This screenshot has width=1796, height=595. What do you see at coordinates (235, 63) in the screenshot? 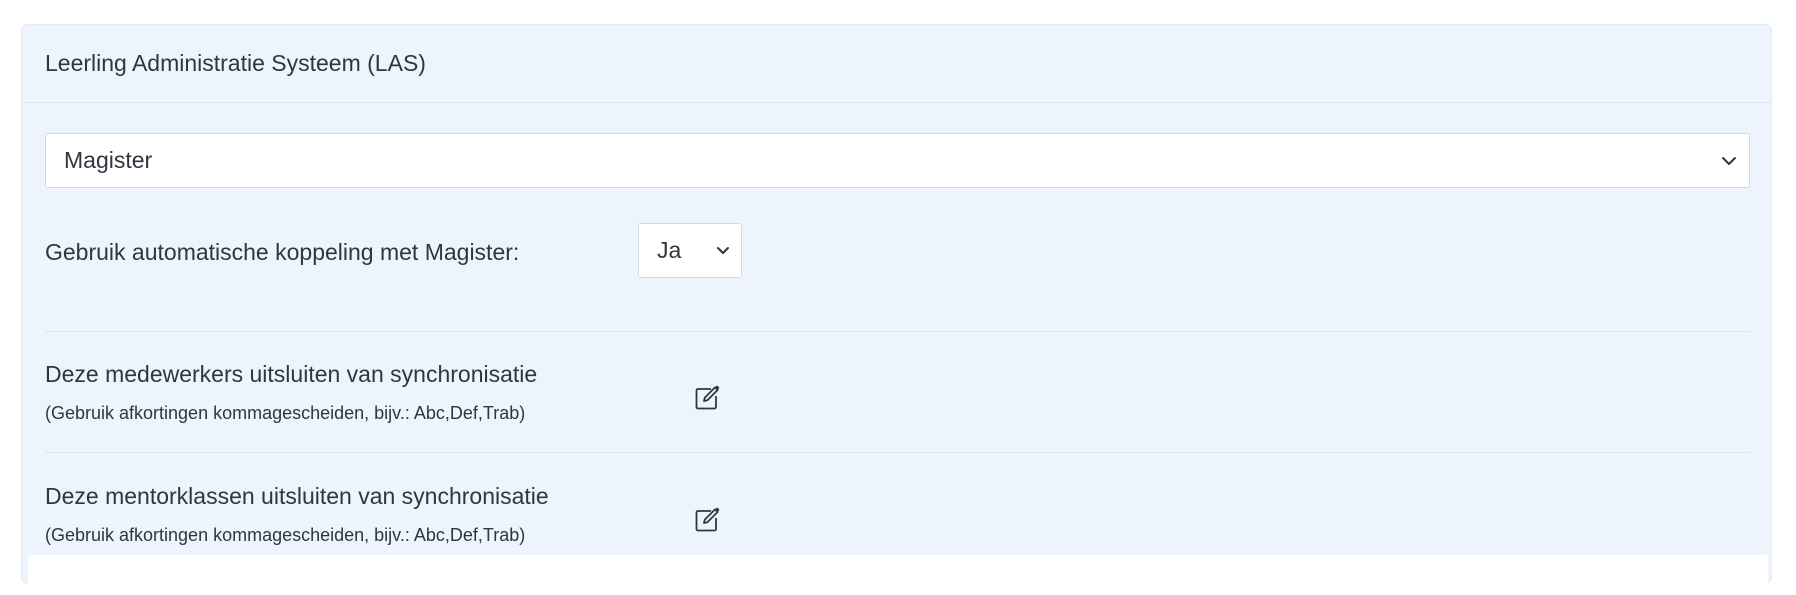
I see `card-title: Leerling Administratie Systeem (LAS)` at bounding box center [235, 63].